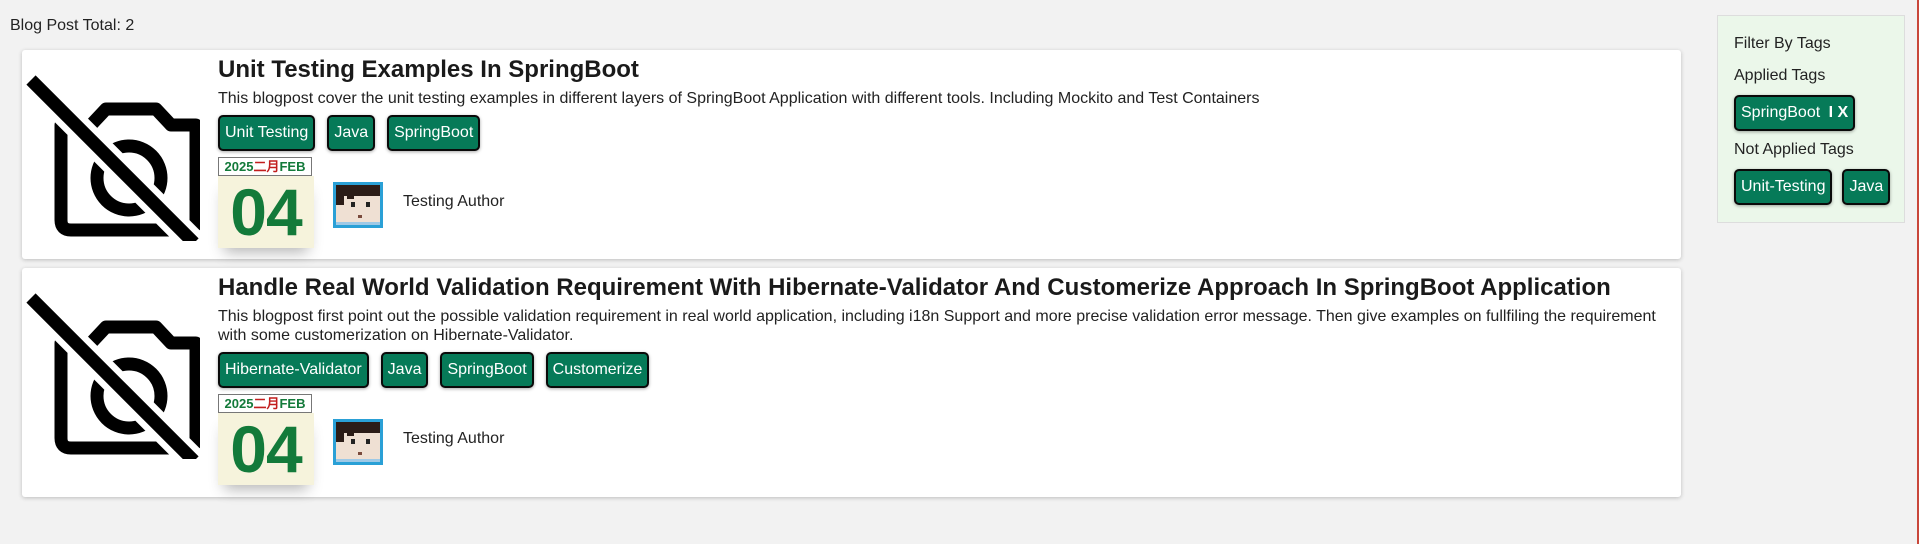 The image size is (1919, 544). What do you see at coordinates (1794, 149) in the screenshot?
I see `not-applied-tags-label: Not Applied Tags` at bounding box center [1794, 149].